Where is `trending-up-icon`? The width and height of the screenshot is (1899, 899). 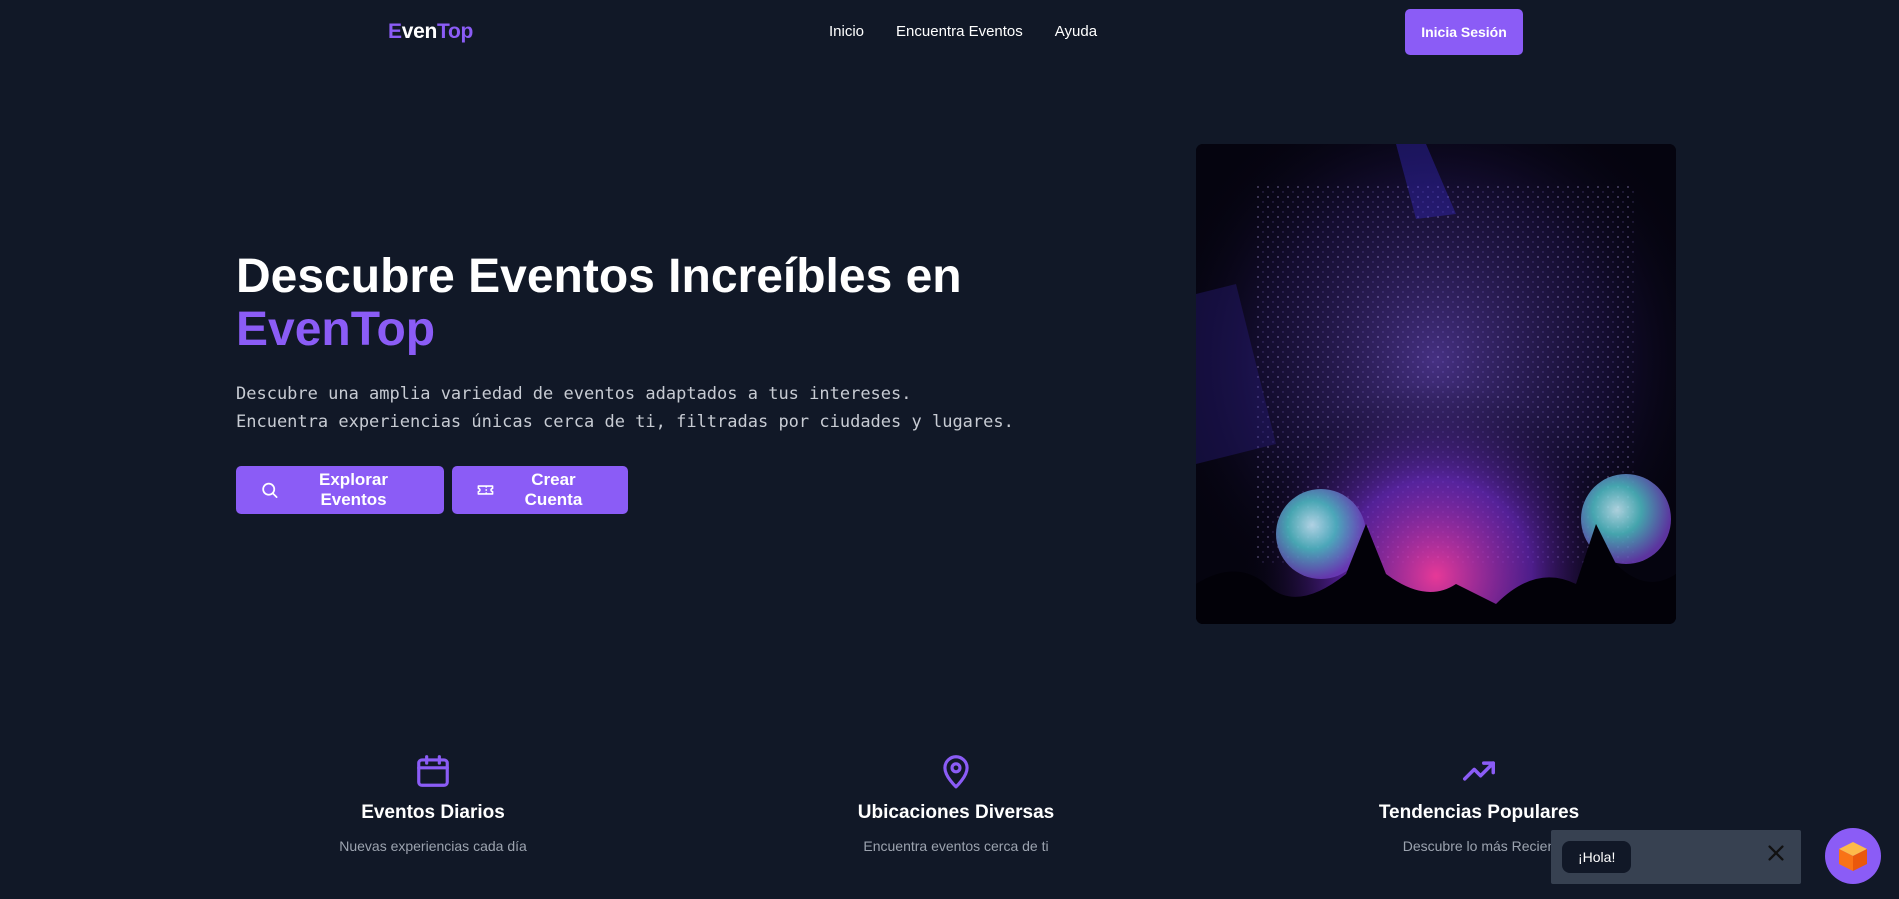
trending-up-icon is located at coordinates (1479, 771).